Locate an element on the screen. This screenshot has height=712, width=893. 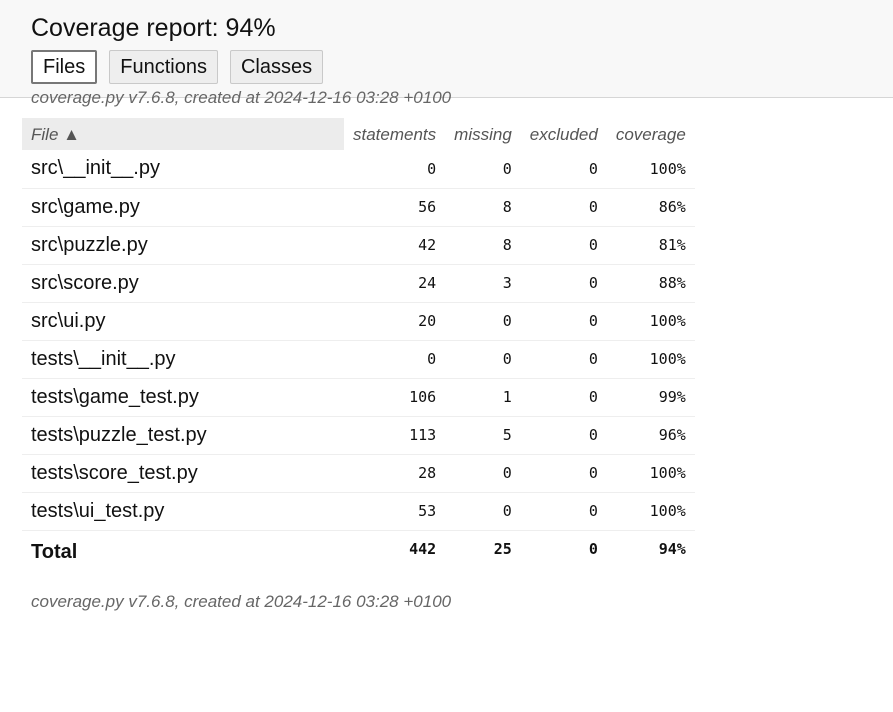
file-link: tests\score_test.py is located at coordinates (183, 473).